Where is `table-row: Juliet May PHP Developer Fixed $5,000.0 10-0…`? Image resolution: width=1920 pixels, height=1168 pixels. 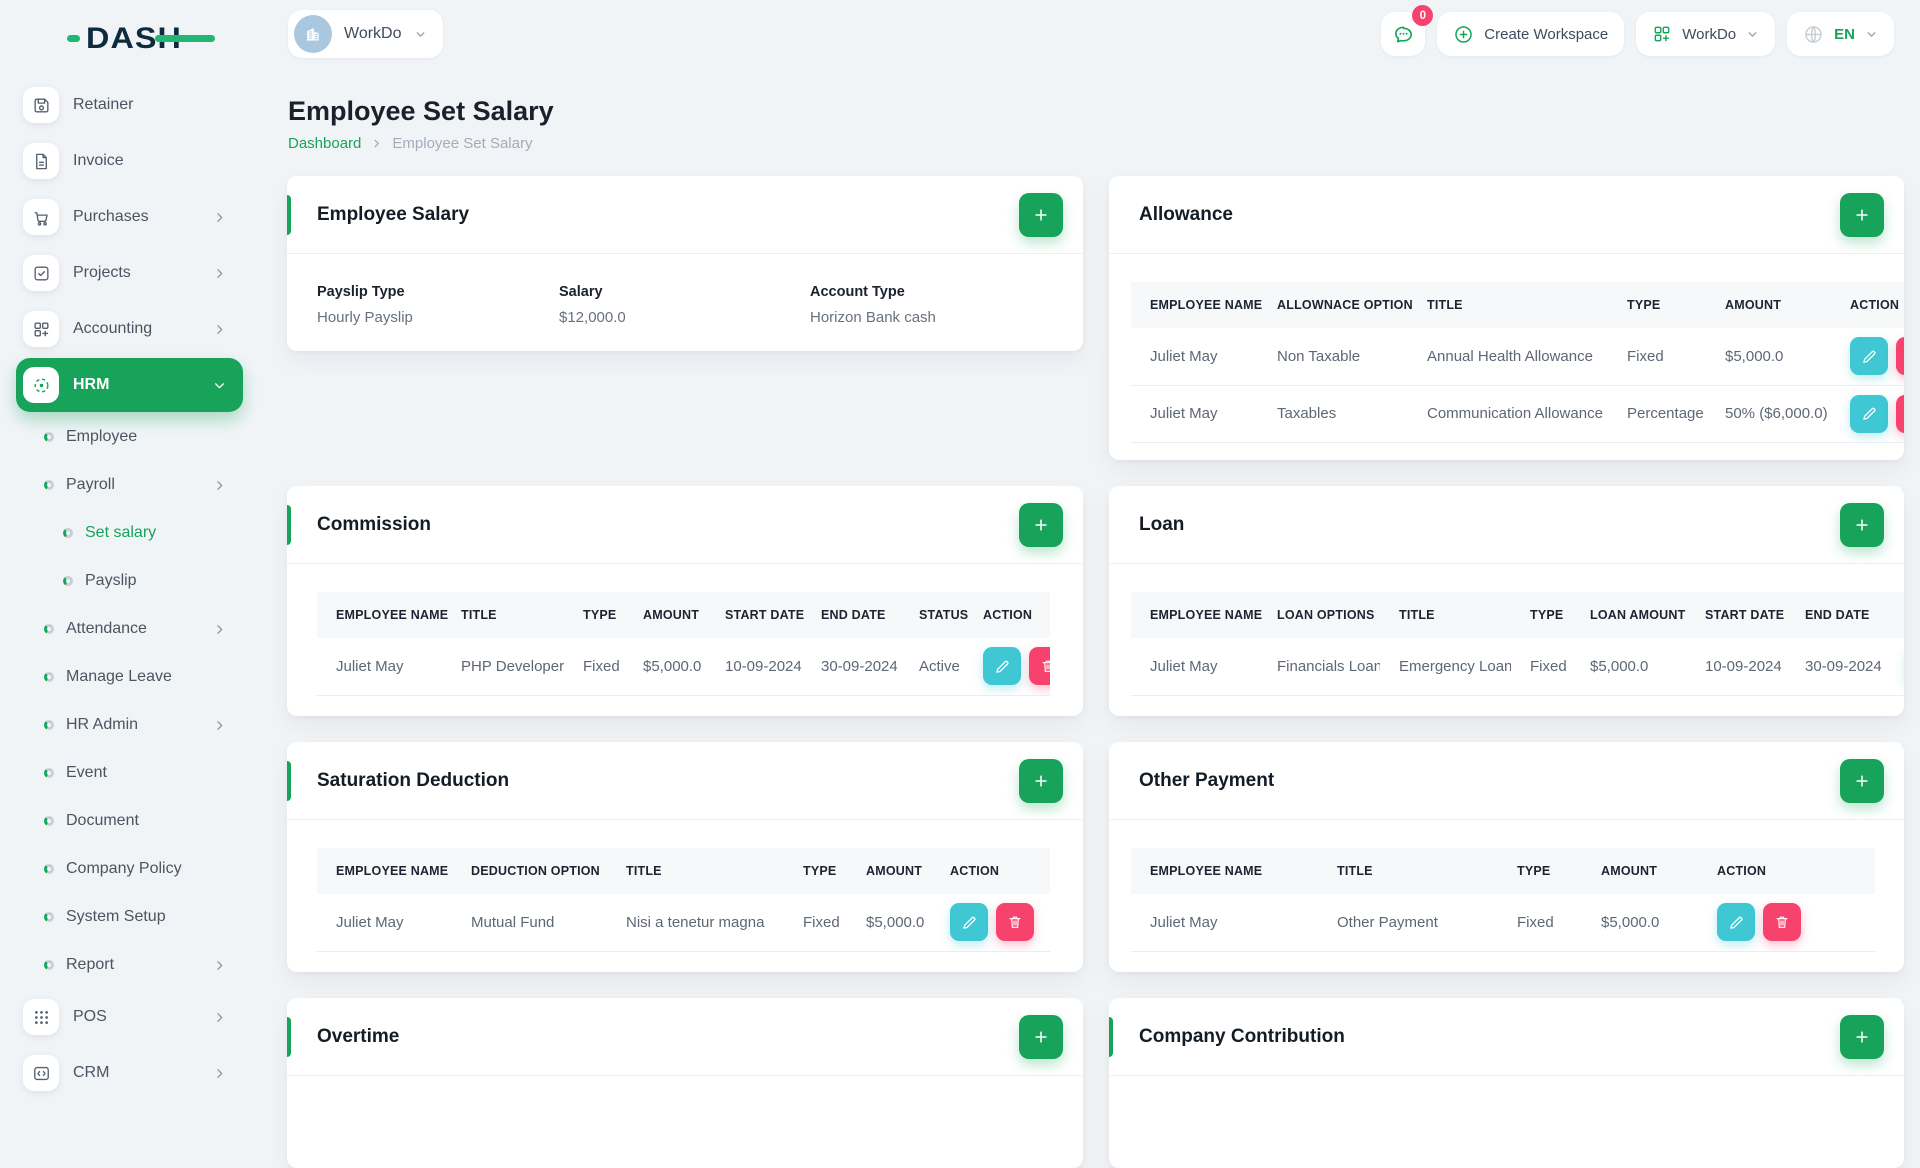 table-row: Juliet May PHP Developer Fixed $5,000.0 10-0… is located at coordinates (683, 666).